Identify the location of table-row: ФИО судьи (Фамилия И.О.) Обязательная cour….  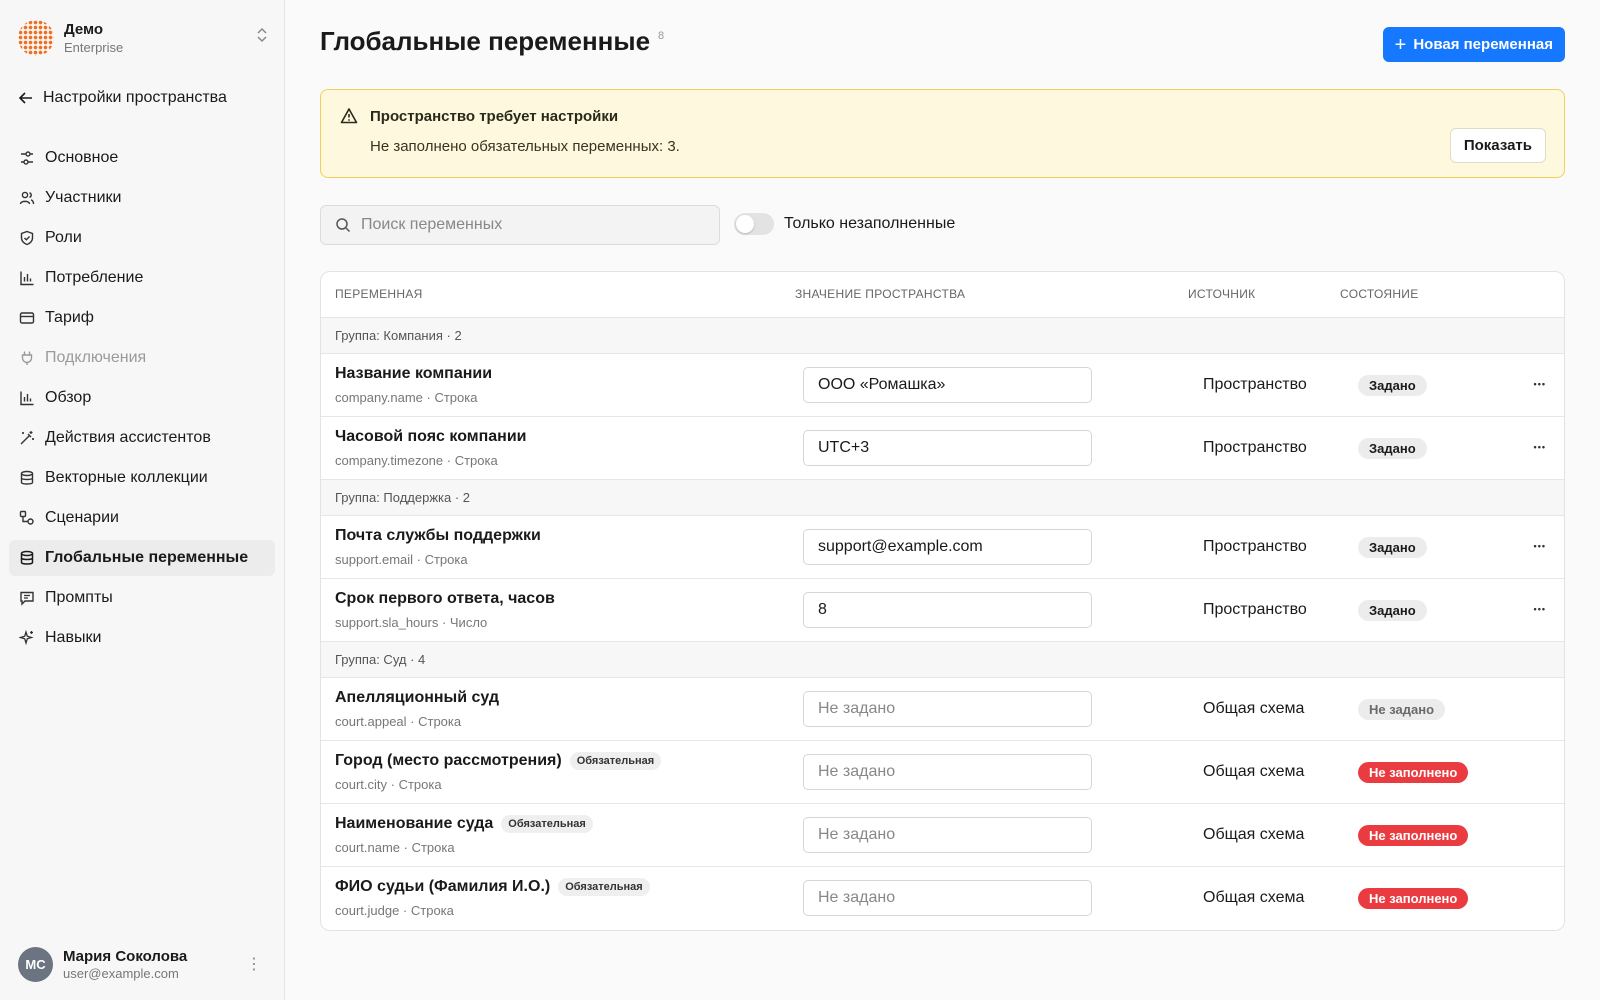
(942, 898).